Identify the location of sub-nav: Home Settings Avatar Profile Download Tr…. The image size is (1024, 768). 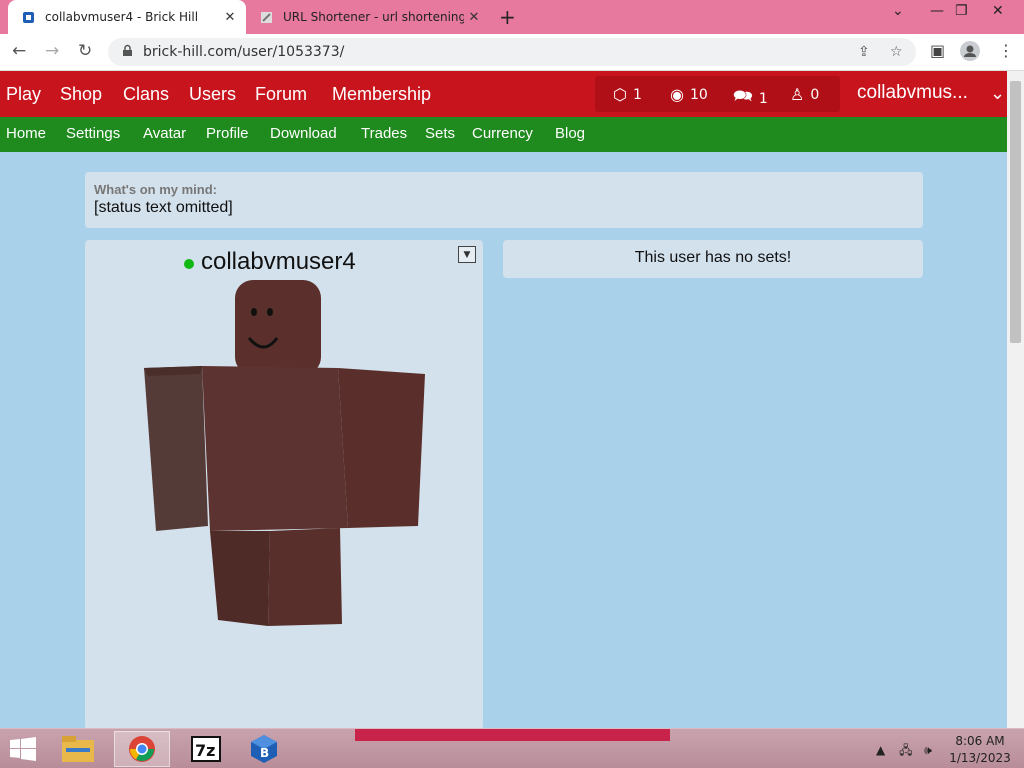
(503, 134).